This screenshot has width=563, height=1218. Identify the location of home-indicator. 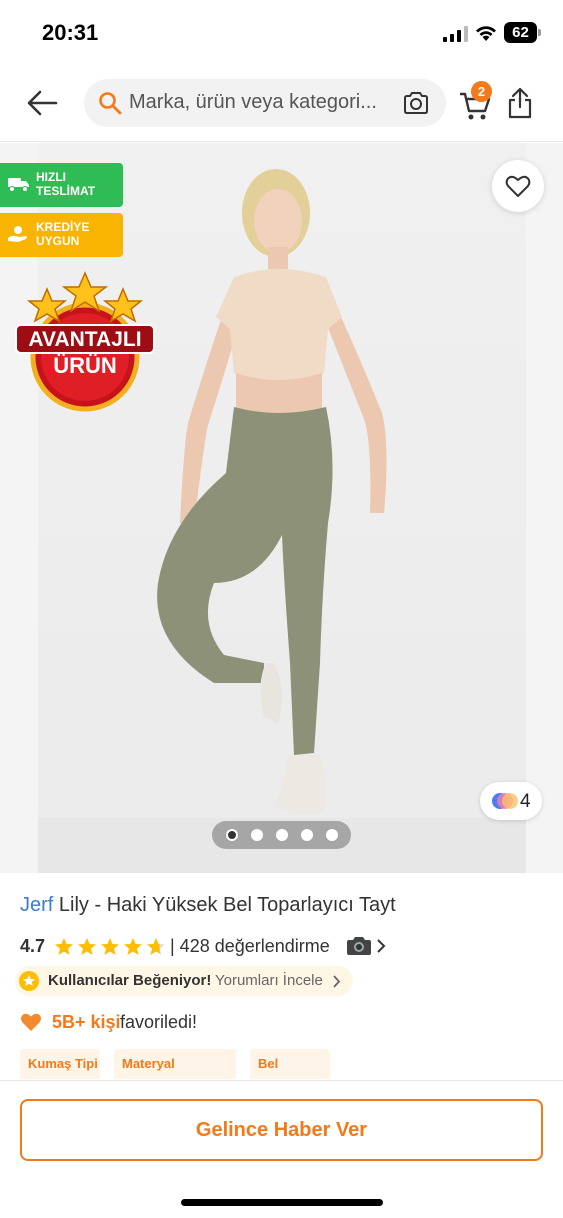
(282, 1202).